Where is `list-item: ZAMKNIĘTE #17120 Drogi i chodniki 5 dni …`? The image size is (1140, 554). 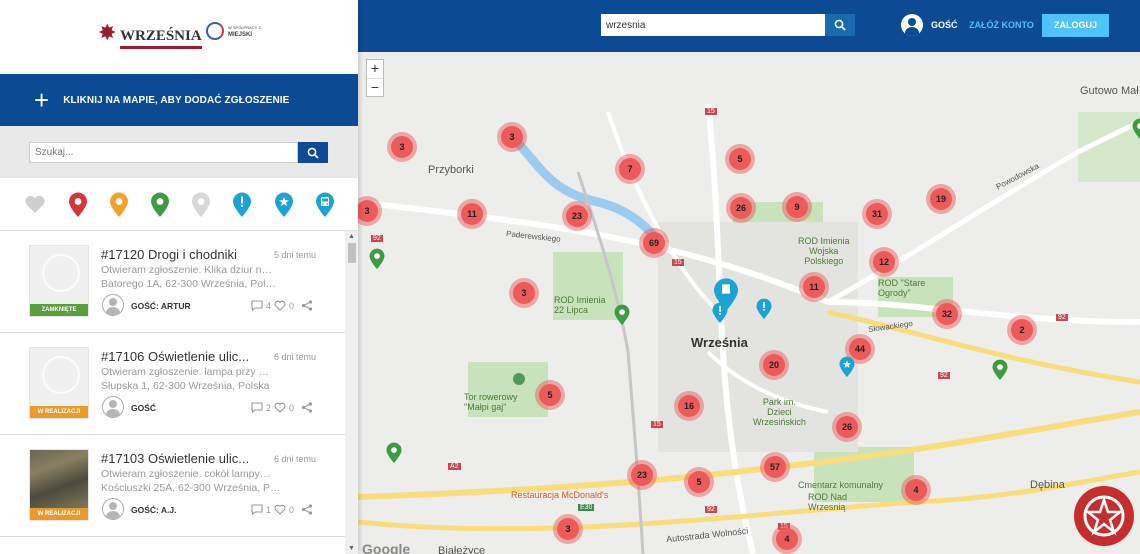
list-item: ZAMKNIĘTE #17120 Drogi i chodniki 5 dni … is located at coordinates (172, 282).